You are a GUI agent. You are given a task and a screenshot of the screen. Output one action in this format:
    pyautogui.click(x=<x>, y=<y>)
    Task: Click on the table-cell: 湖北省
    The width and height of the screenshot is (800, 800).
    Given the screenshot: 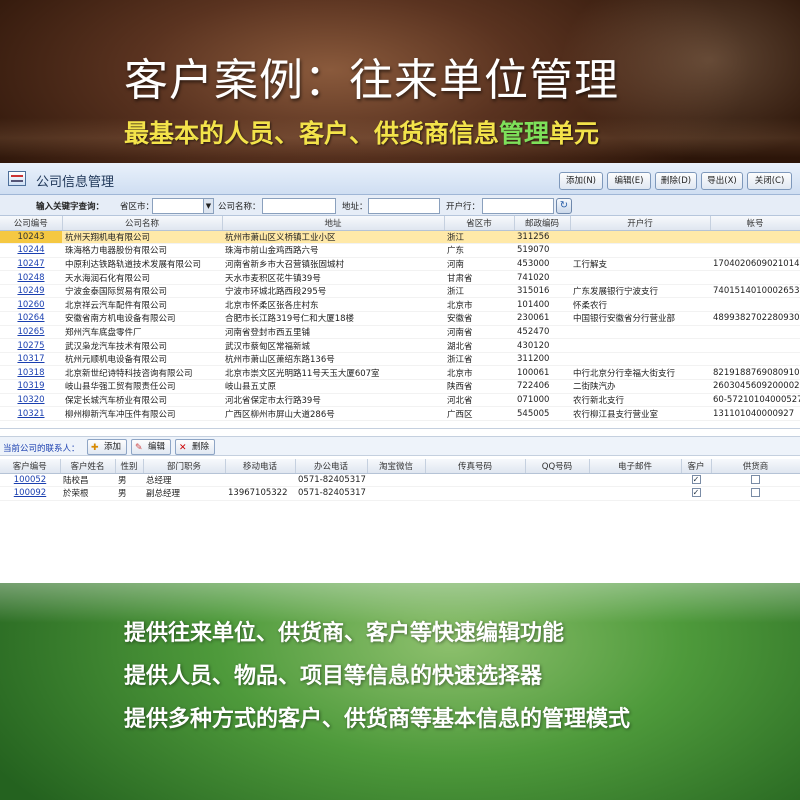 What is the action you would take?
    pyautogui.click(x=479, y=345)
    